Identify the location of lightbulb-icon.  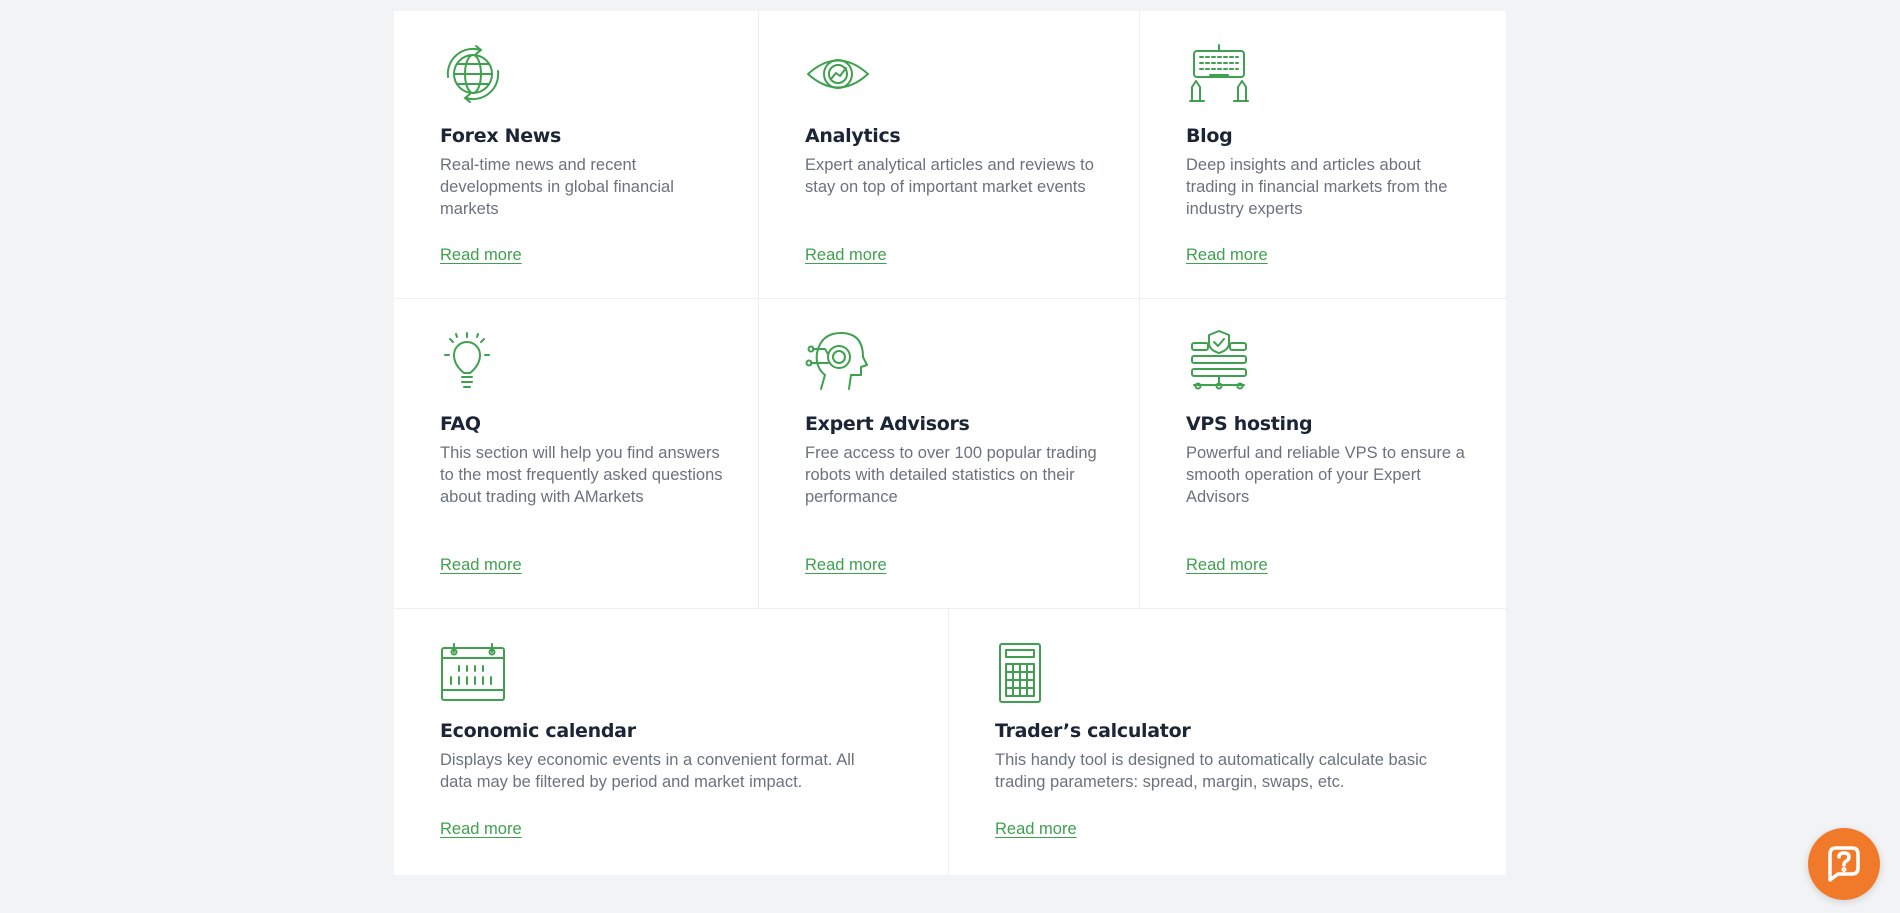
(473, 362).